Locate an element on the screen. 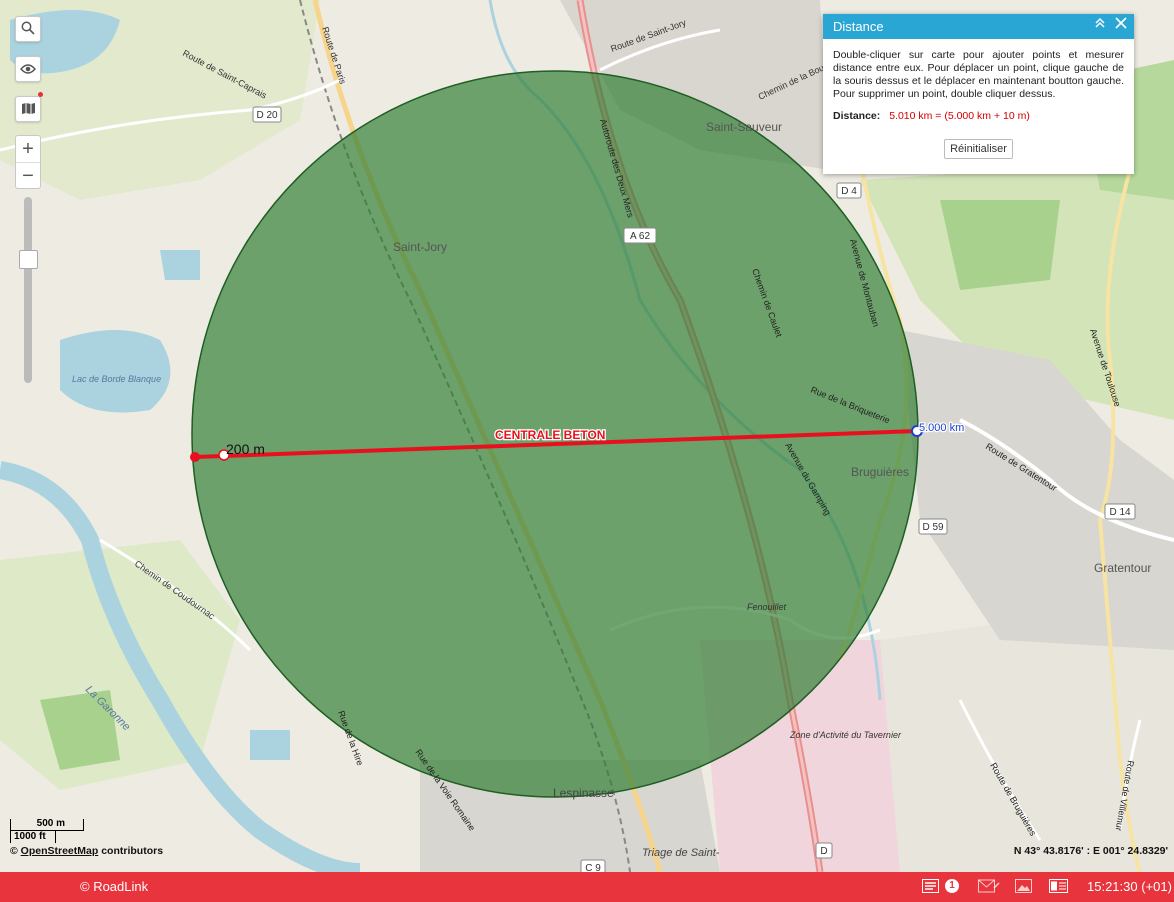  collapse-icon is located at coordinates (1100, 25).